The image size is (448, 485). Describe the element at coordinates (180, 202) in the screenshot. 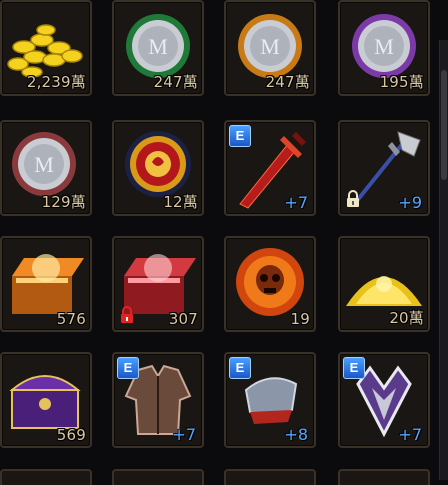

I see `item-count: 12萬` at that location.